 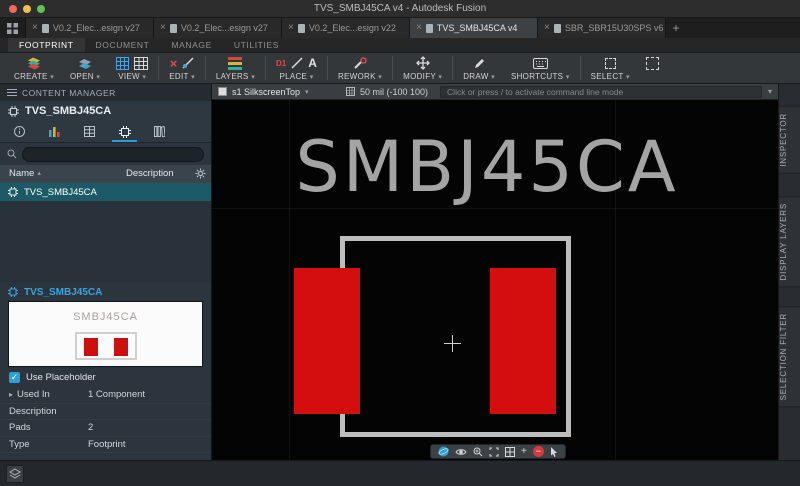 I want to click on footprint-row-selected: TVS_SMBJ45CA, so click(x=105, y=192).